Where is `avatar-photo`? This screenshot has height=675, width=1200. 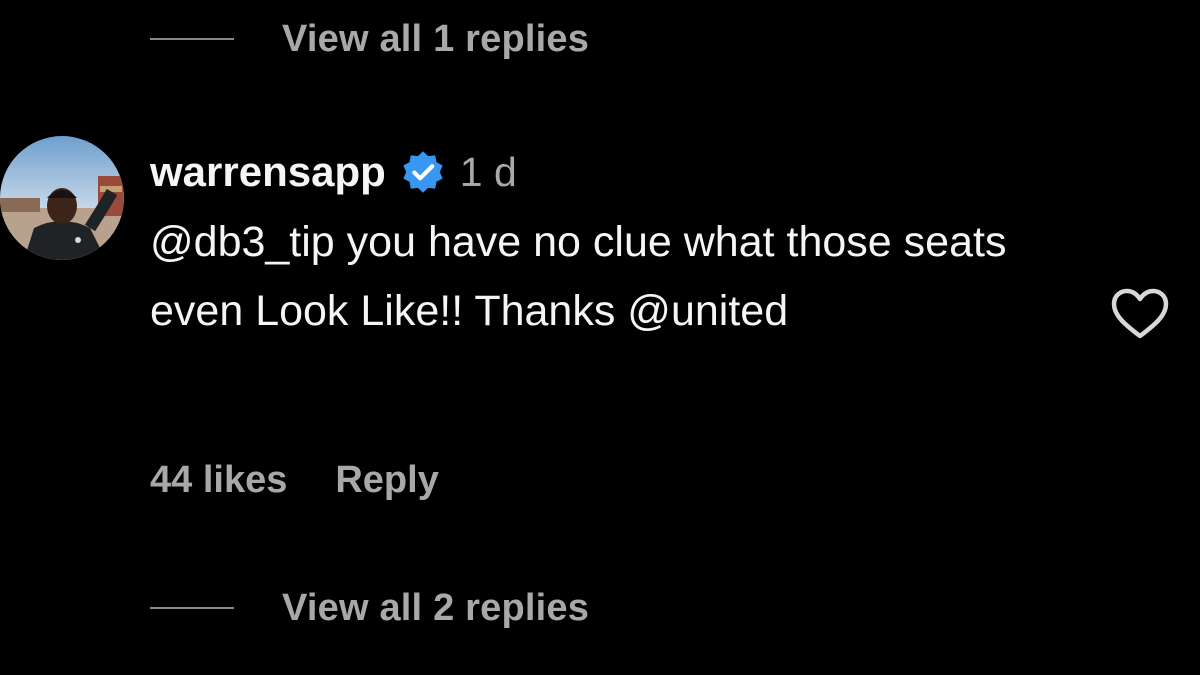 avatar-photo is located at coordinates (62, 198).